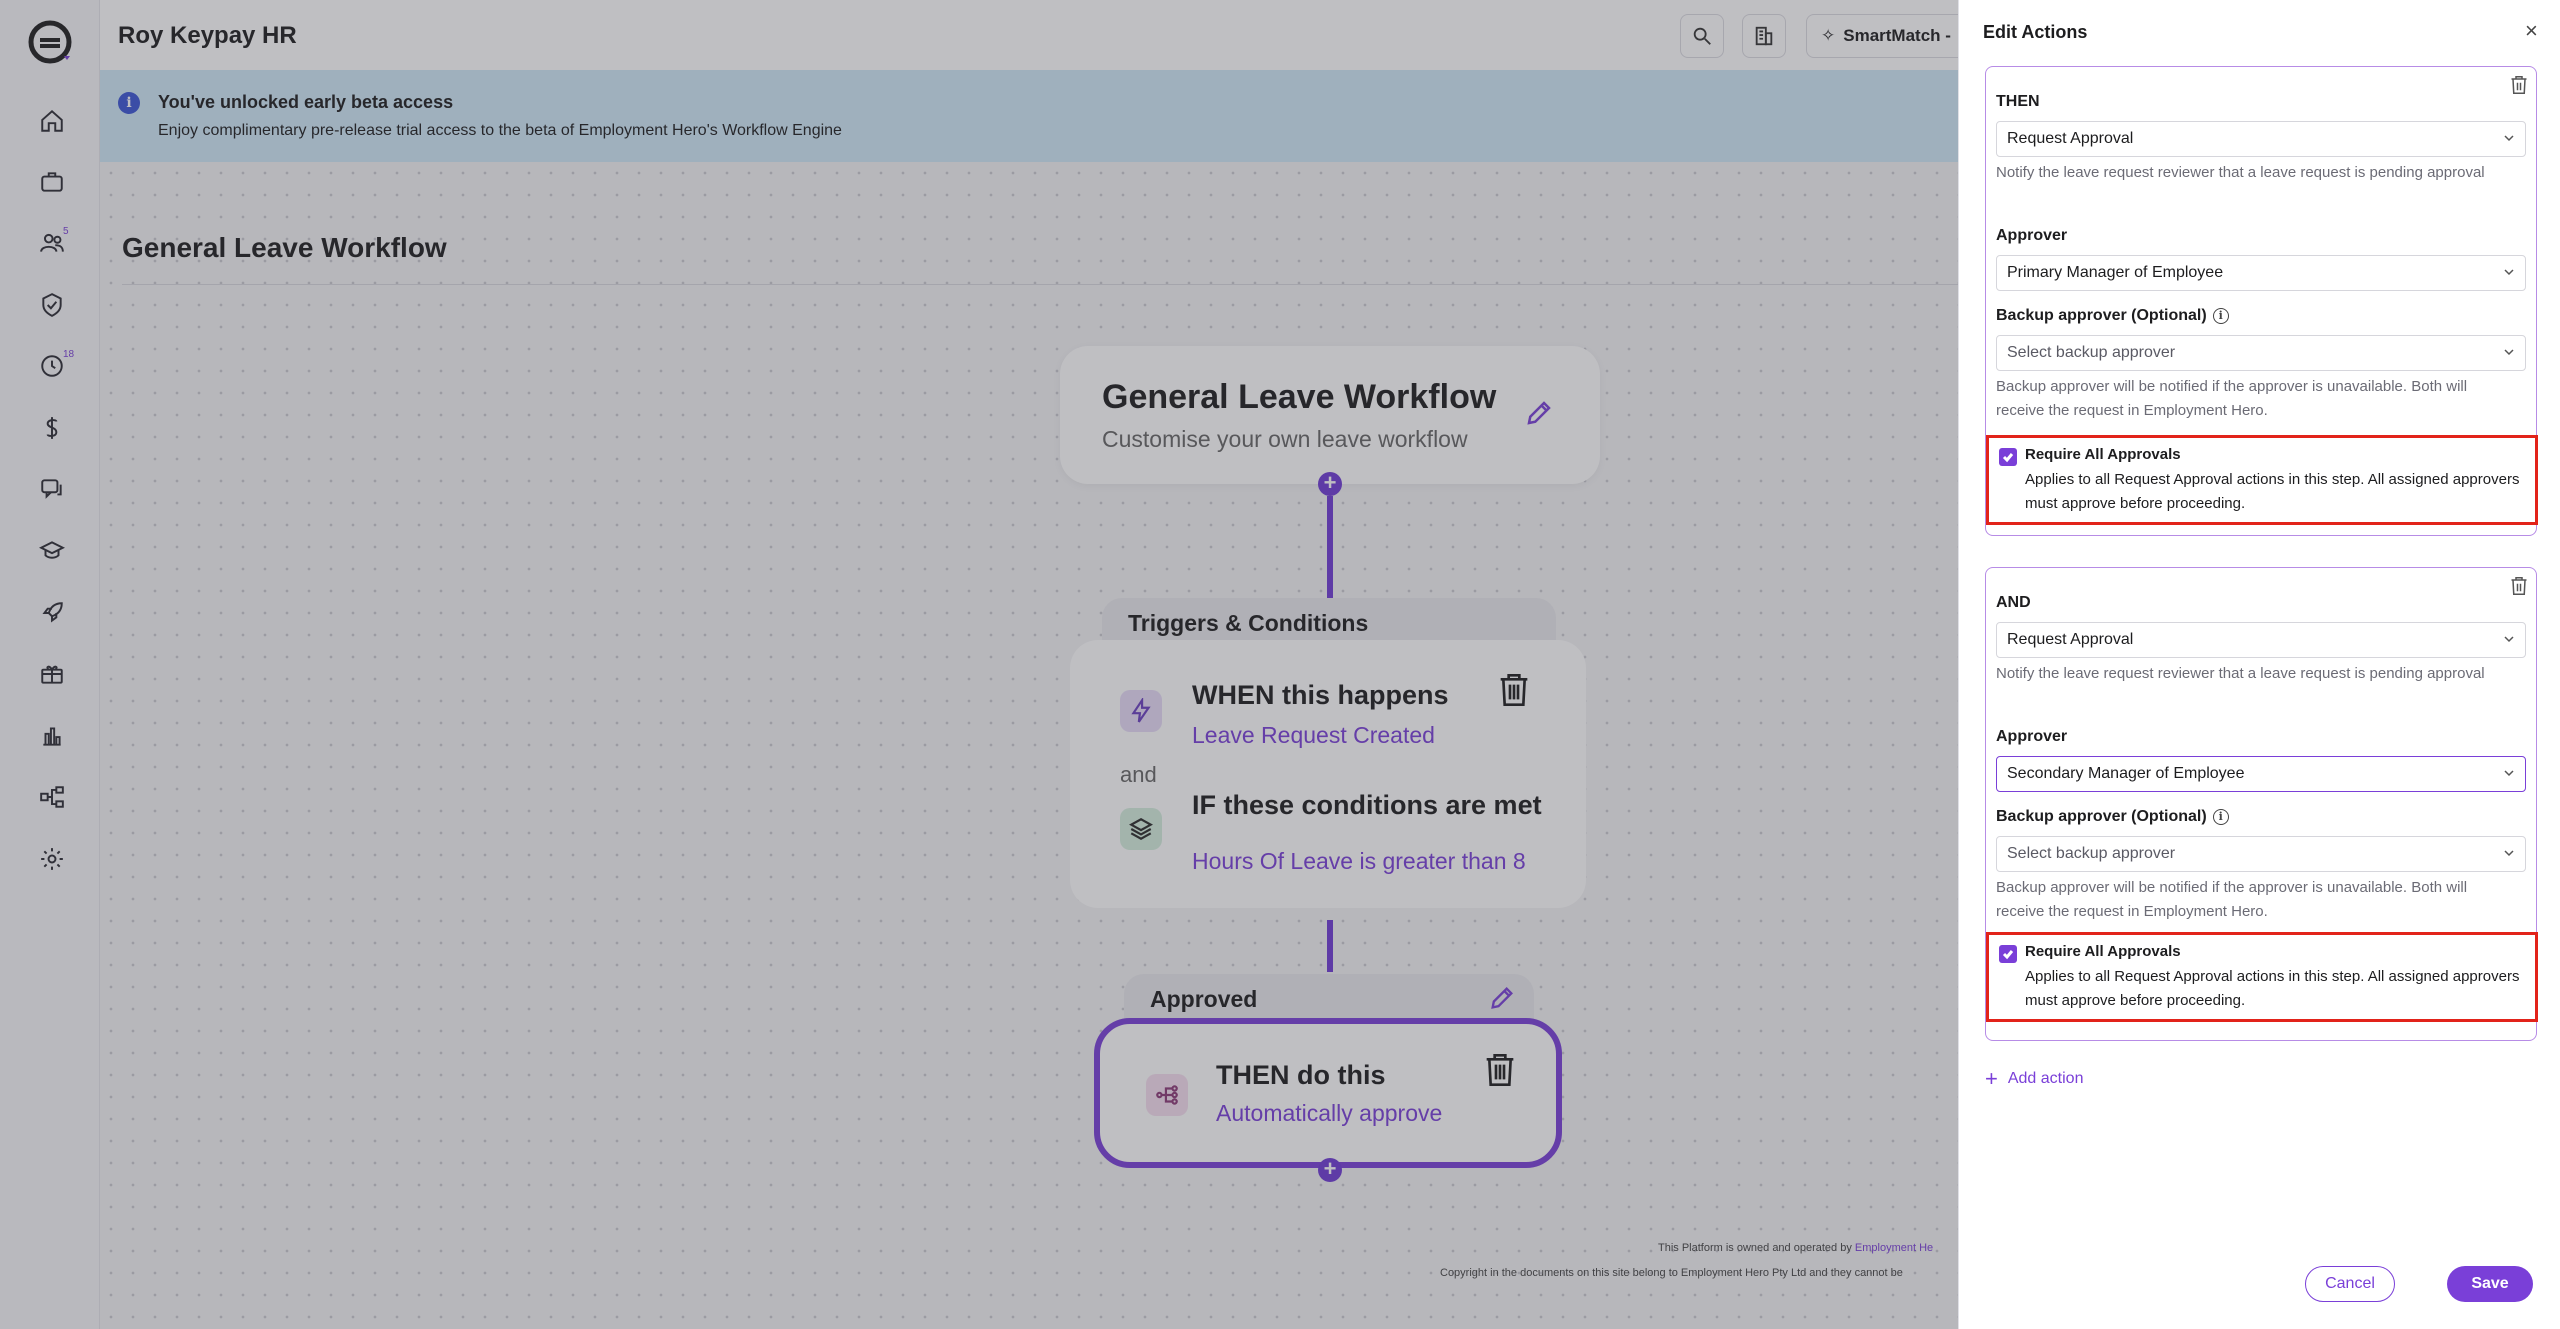  What do you see at coordinates (2531, 31) in the screenshot?
I see `close-icon: ×` at bounding box center [2531, 31].